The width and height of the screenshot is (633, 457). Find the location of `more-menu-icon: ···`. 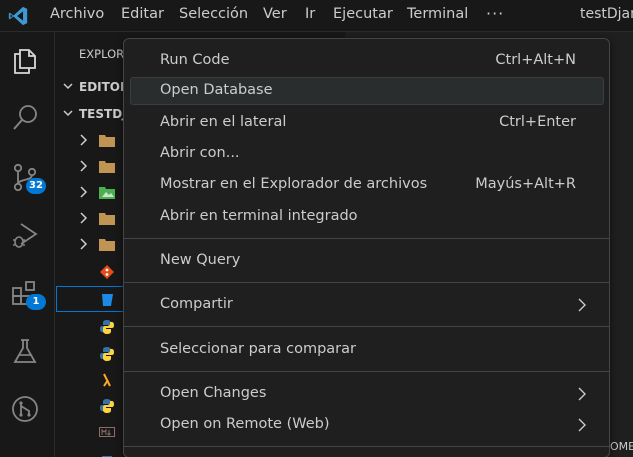

more-menu-icon: ··· is located at coordinates (495, 13).